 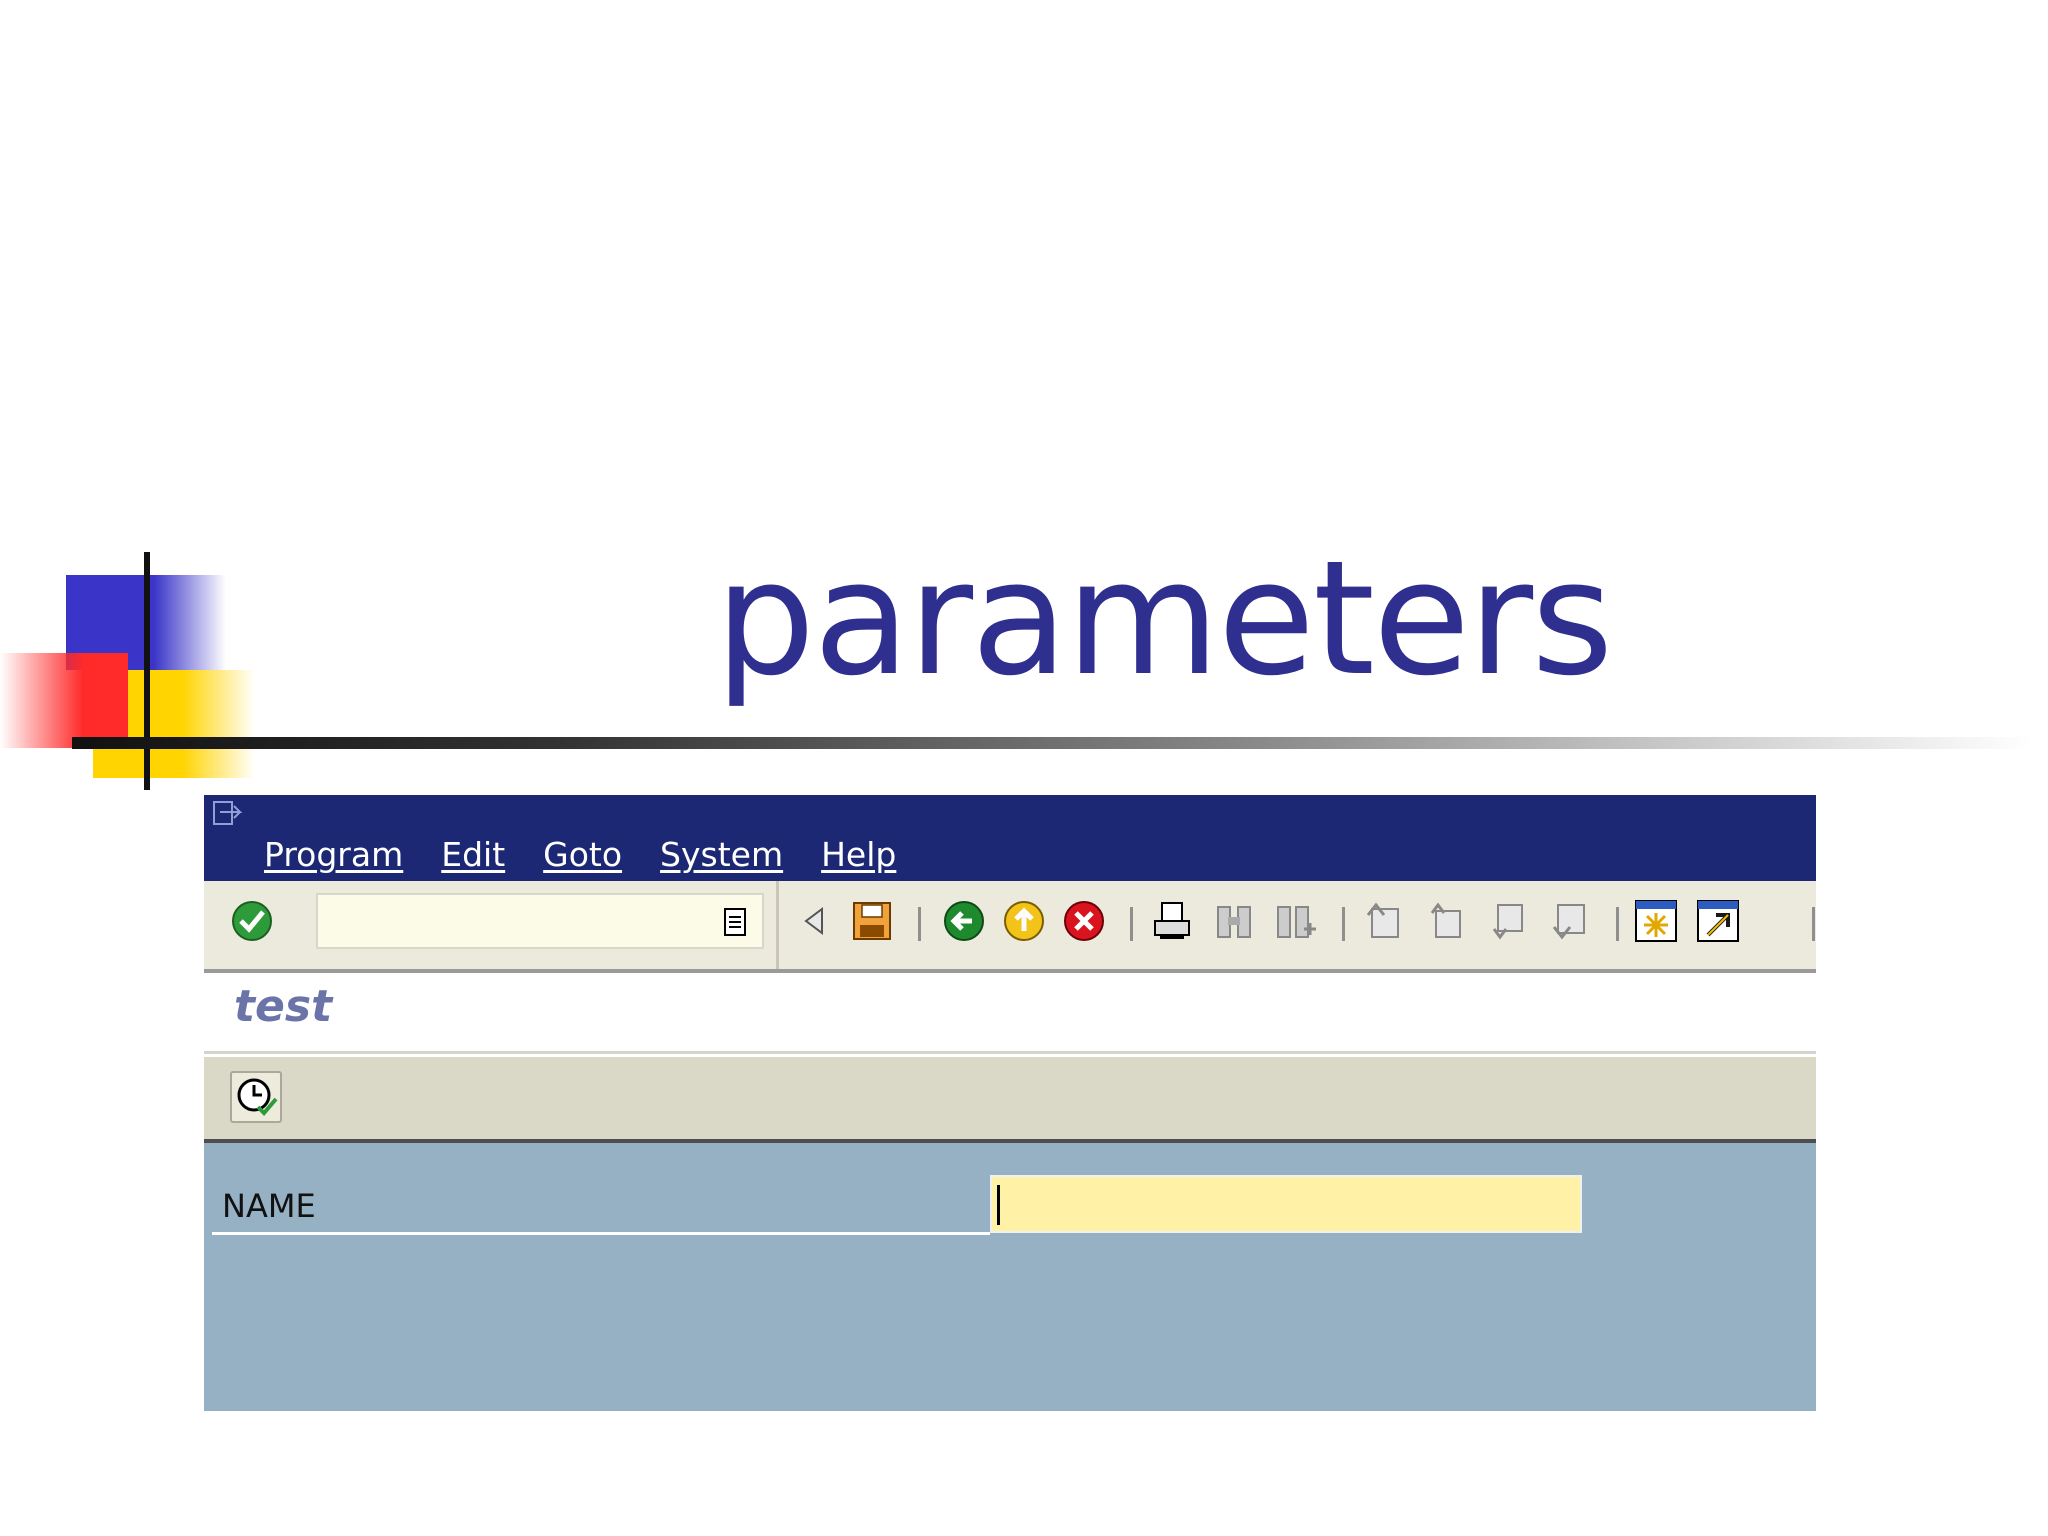 What do you see at coordinates (1446, 921) in the screenshot?
I see `previous-page-icon` at bounding box center [1446, 921].